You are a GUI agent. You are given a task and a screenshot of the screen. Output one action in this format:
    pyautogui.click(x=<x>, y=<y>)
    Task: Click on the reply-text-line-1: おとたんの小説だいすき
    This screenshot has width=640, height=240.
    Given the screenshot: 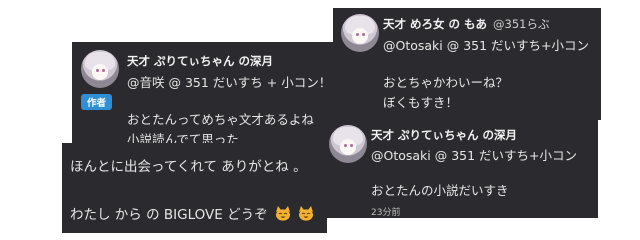 What is the action you would take?
    pyautogui.click(x=440, y=190)
    